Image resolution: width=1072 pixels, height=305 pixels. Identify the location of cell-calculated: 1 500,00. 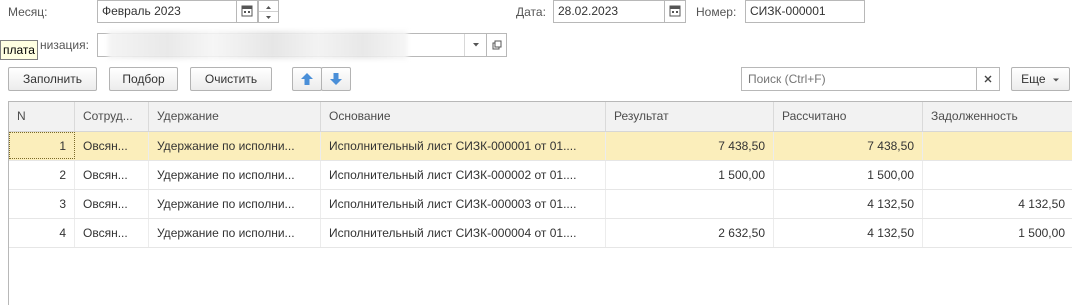
(848, 175).